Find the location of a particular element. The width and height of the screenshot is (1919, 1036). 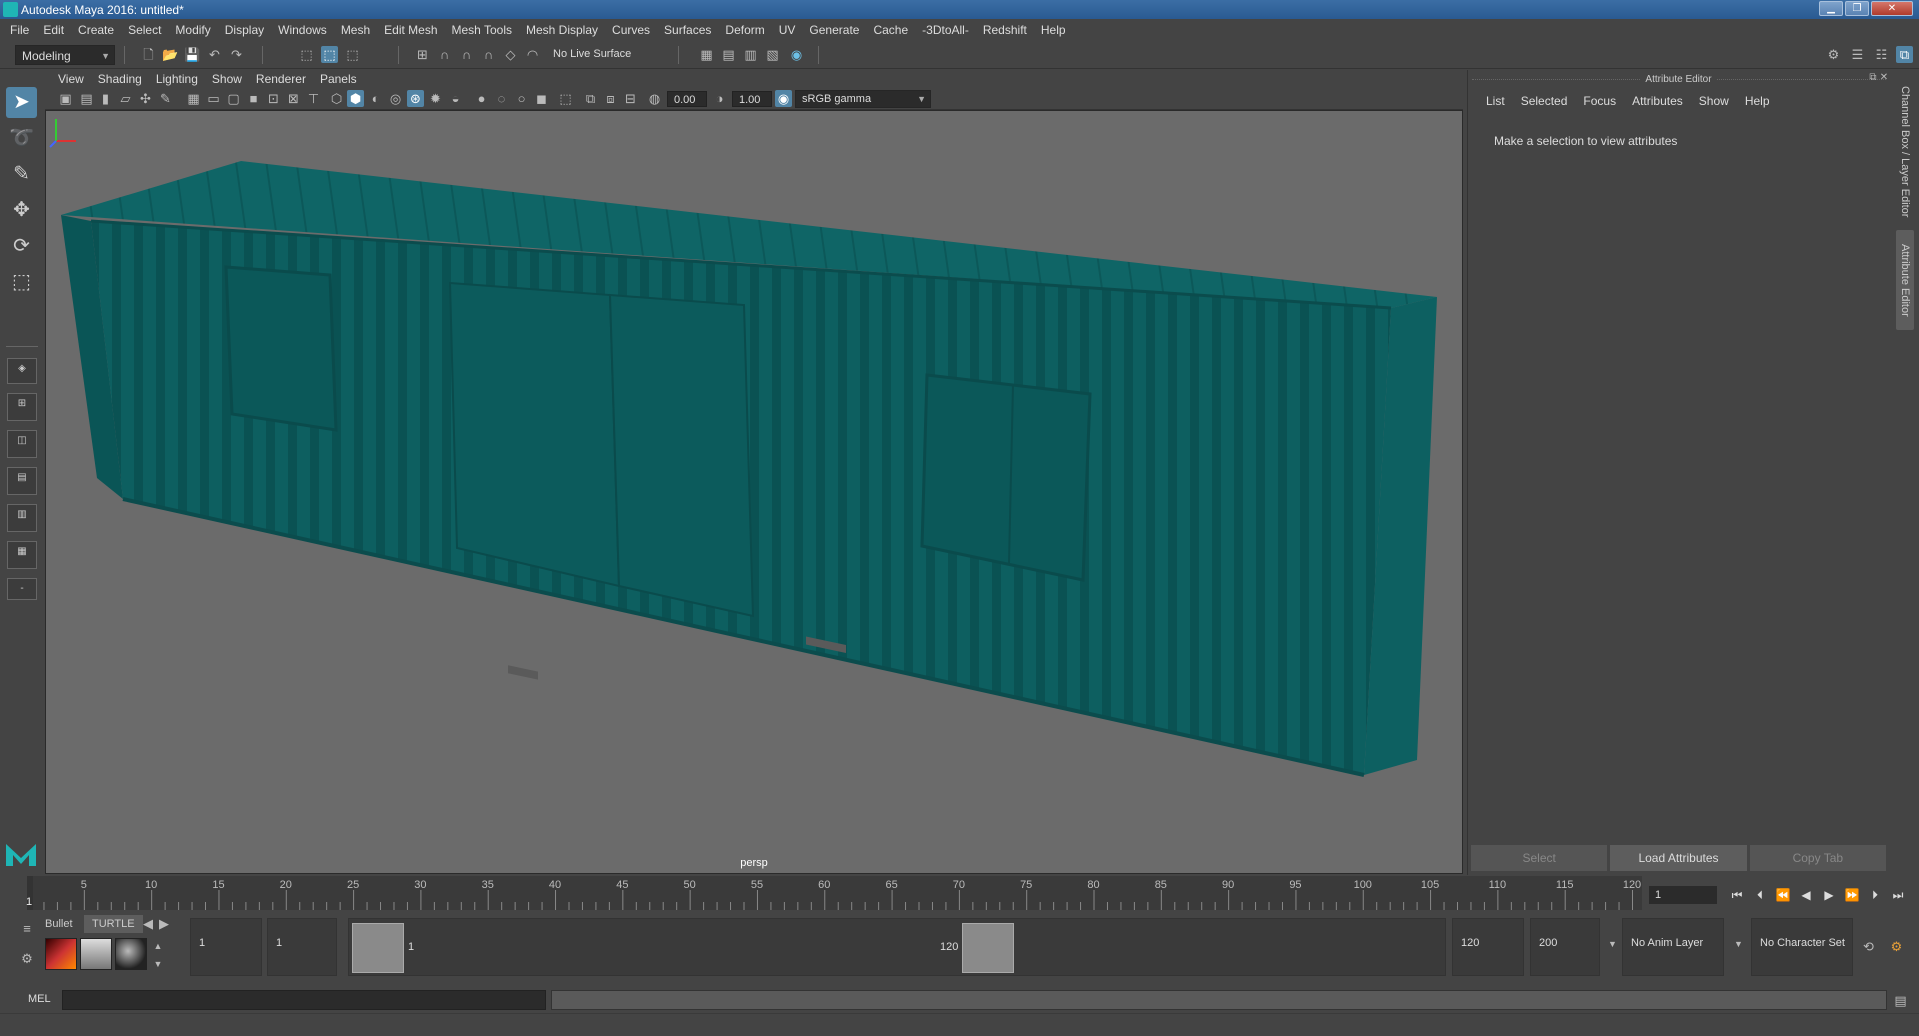

step-forward-frame-icon: ⏵ is located at coordinates (1875, 895).